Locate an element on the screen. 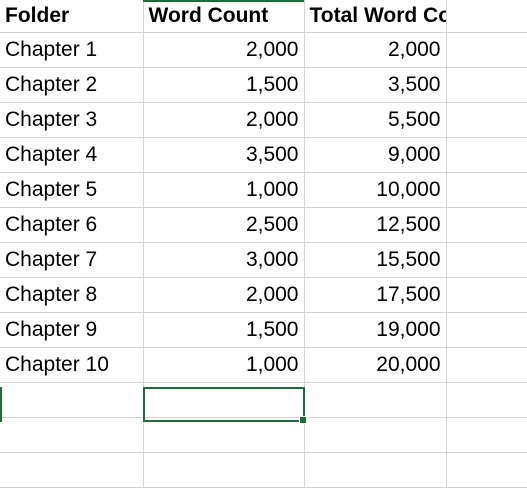  cell-total-word-count: 20,000 is located at coordinates (375, 365).